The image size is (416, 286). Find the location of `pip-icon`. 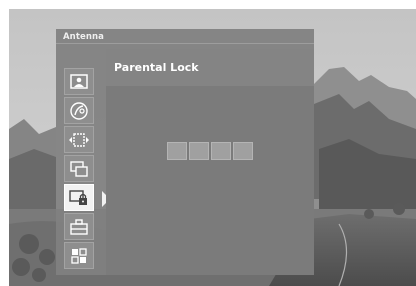

pip-icon is located at coordinates (79, 168).